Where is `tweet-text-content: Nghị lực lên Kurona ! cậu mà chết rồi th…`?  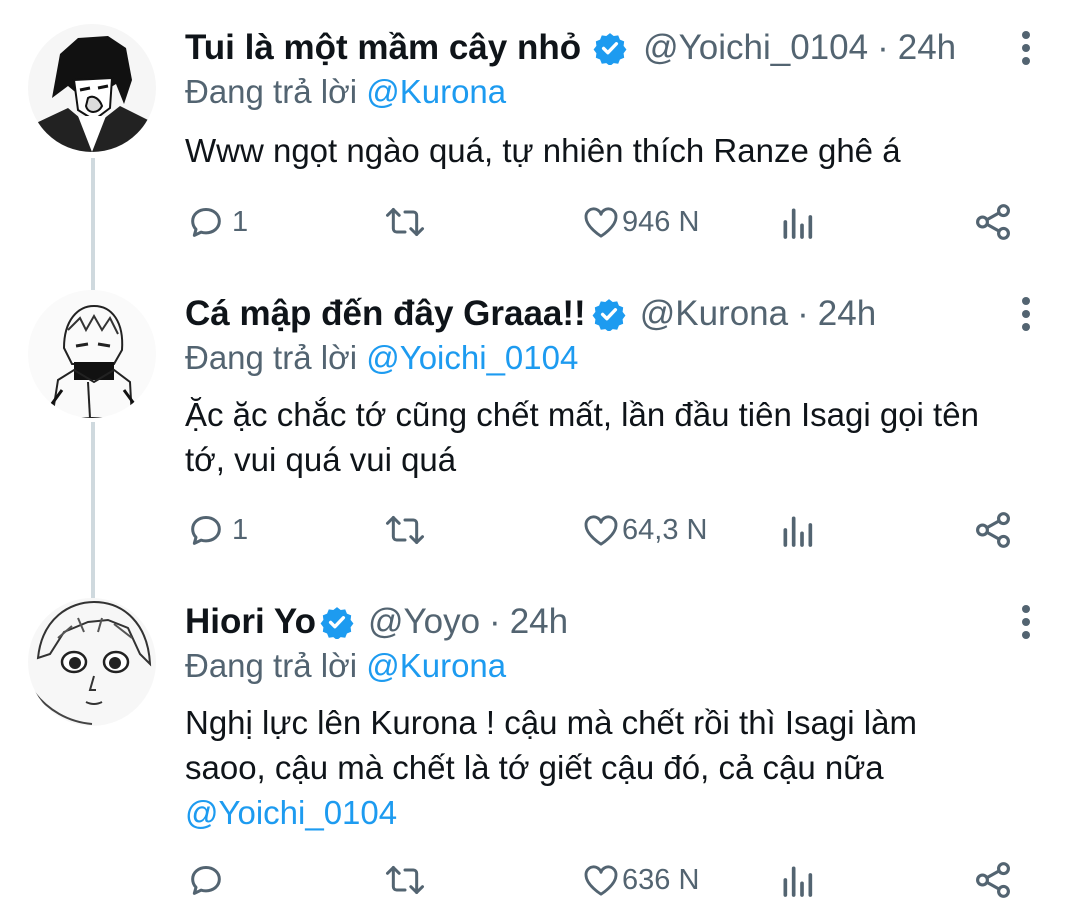
tweet-text-content: Nghị lực lên Kurona ! cậu mà chết rồi th… is located at coordinates (551, 745).